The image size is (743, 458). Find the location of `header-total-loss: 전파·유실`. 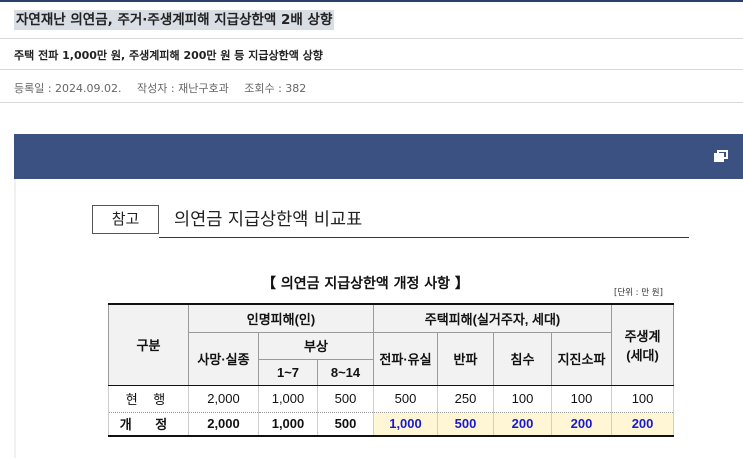

header-total-loss: 전파·유실 is located at coordinates (405, 358).